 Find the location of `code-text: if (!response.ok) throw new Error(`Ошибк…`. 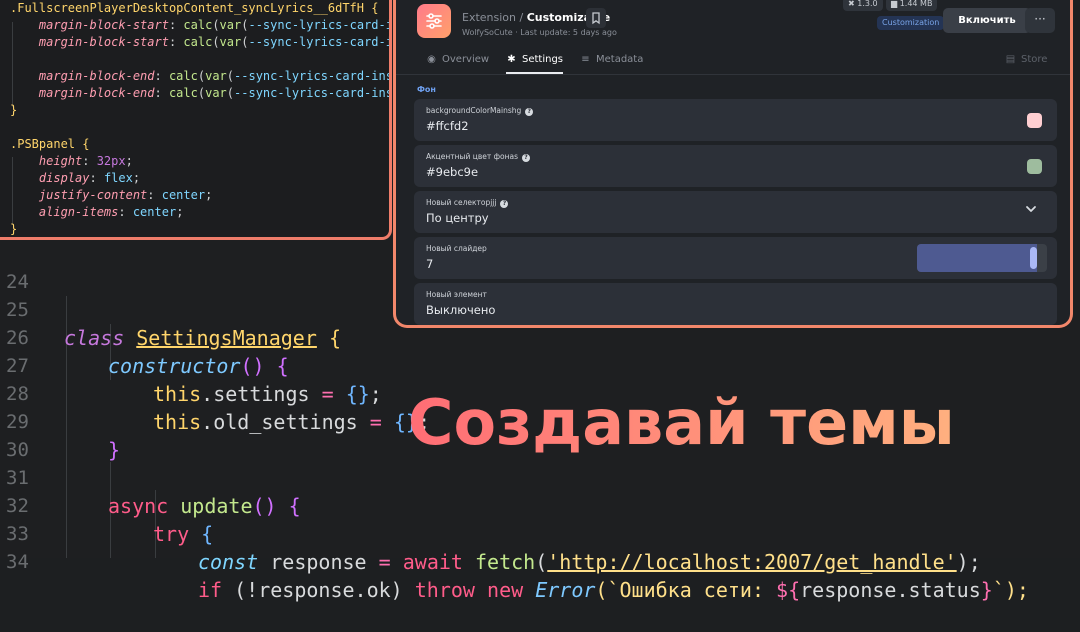

code-text: if (!response.ok) throw new Error(`Ошибк… is located at coordinates (613, 590).